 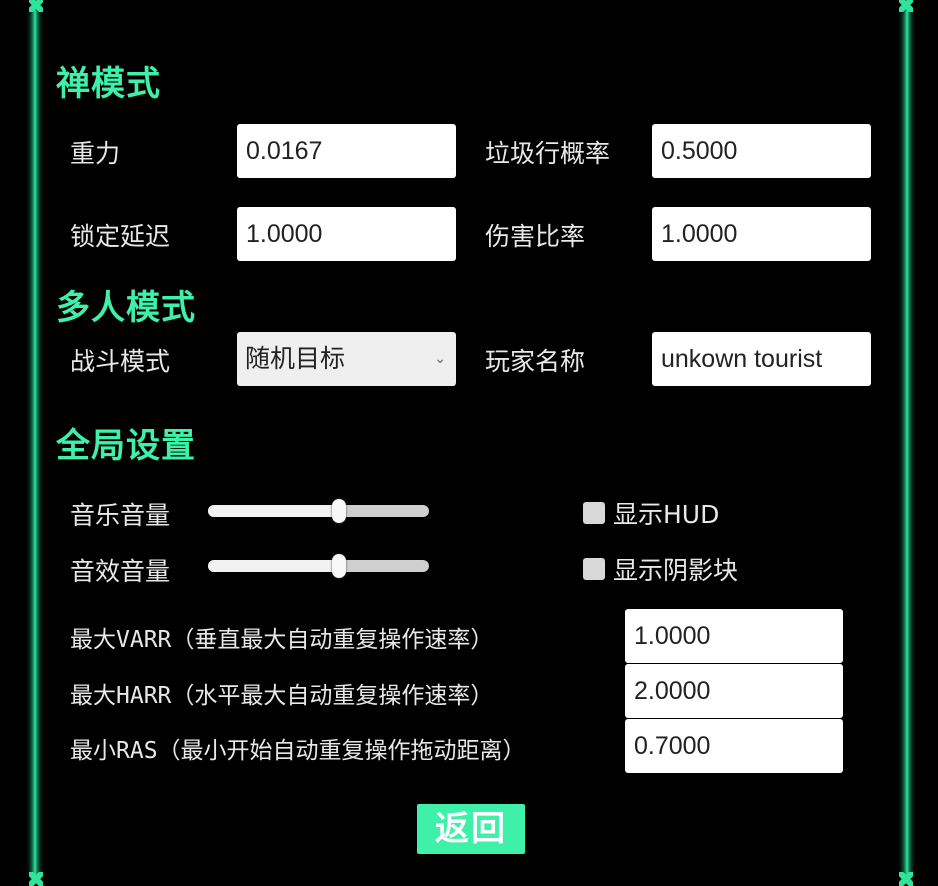 What do you see at coordinates (734, 746) in the screenshot?
I see `min-ras-field: 0.7000` at bounding box center [734, 746].